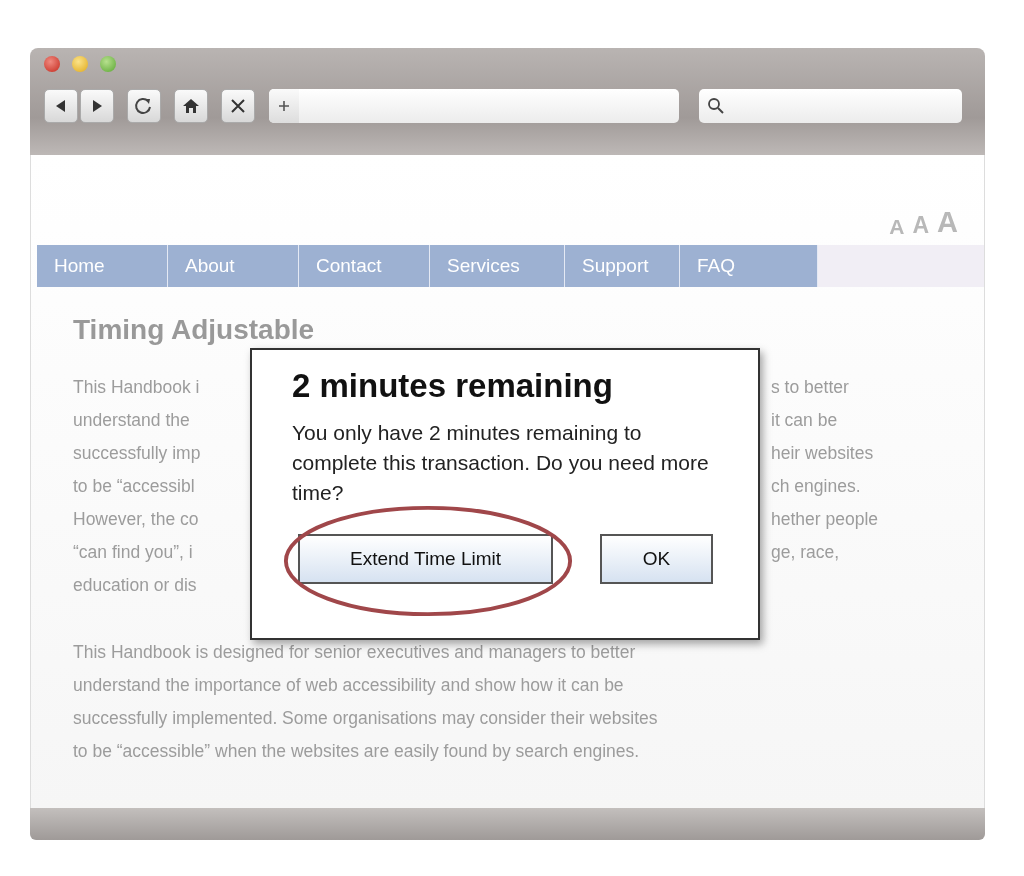 This screenshot has height=876, width=1024. What do you see at coordinates (453, 386) in the screenshot?
I see `dialog-title: 2 minutes remaining` at bounding box center [453, 386].